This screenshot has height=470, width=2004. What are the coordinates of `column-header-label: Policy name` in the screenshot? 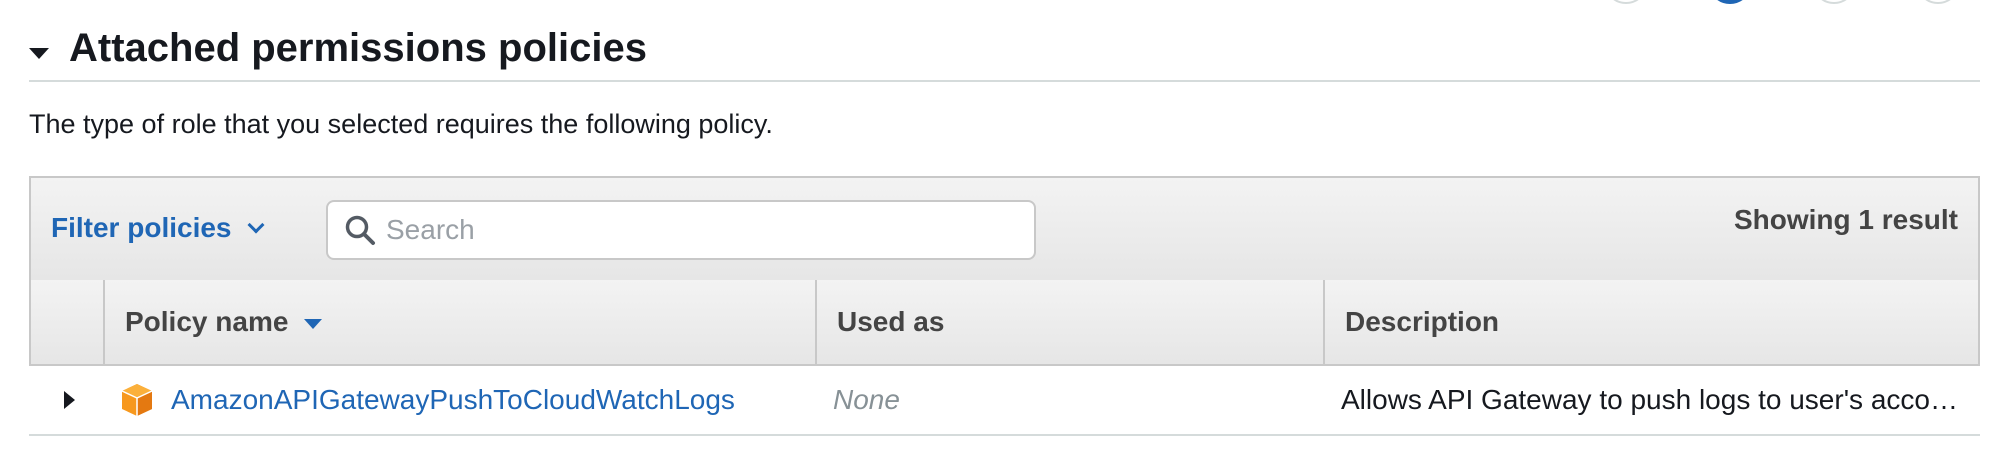 It's located at (207, 321).